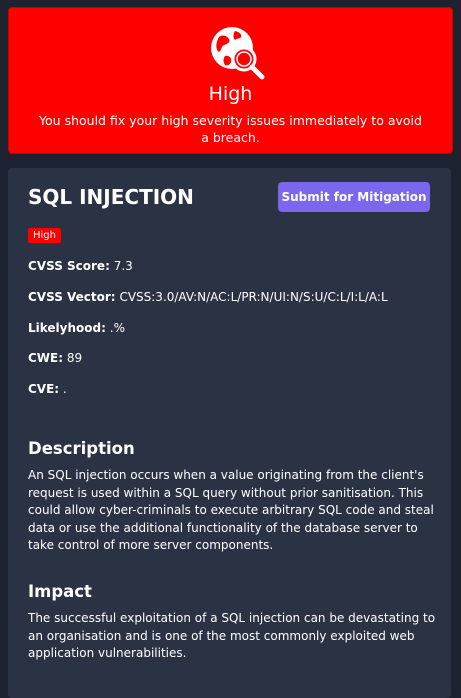 This screenshot has width=461, height=698. I want to click on cve-value: ., so click(64, 389).